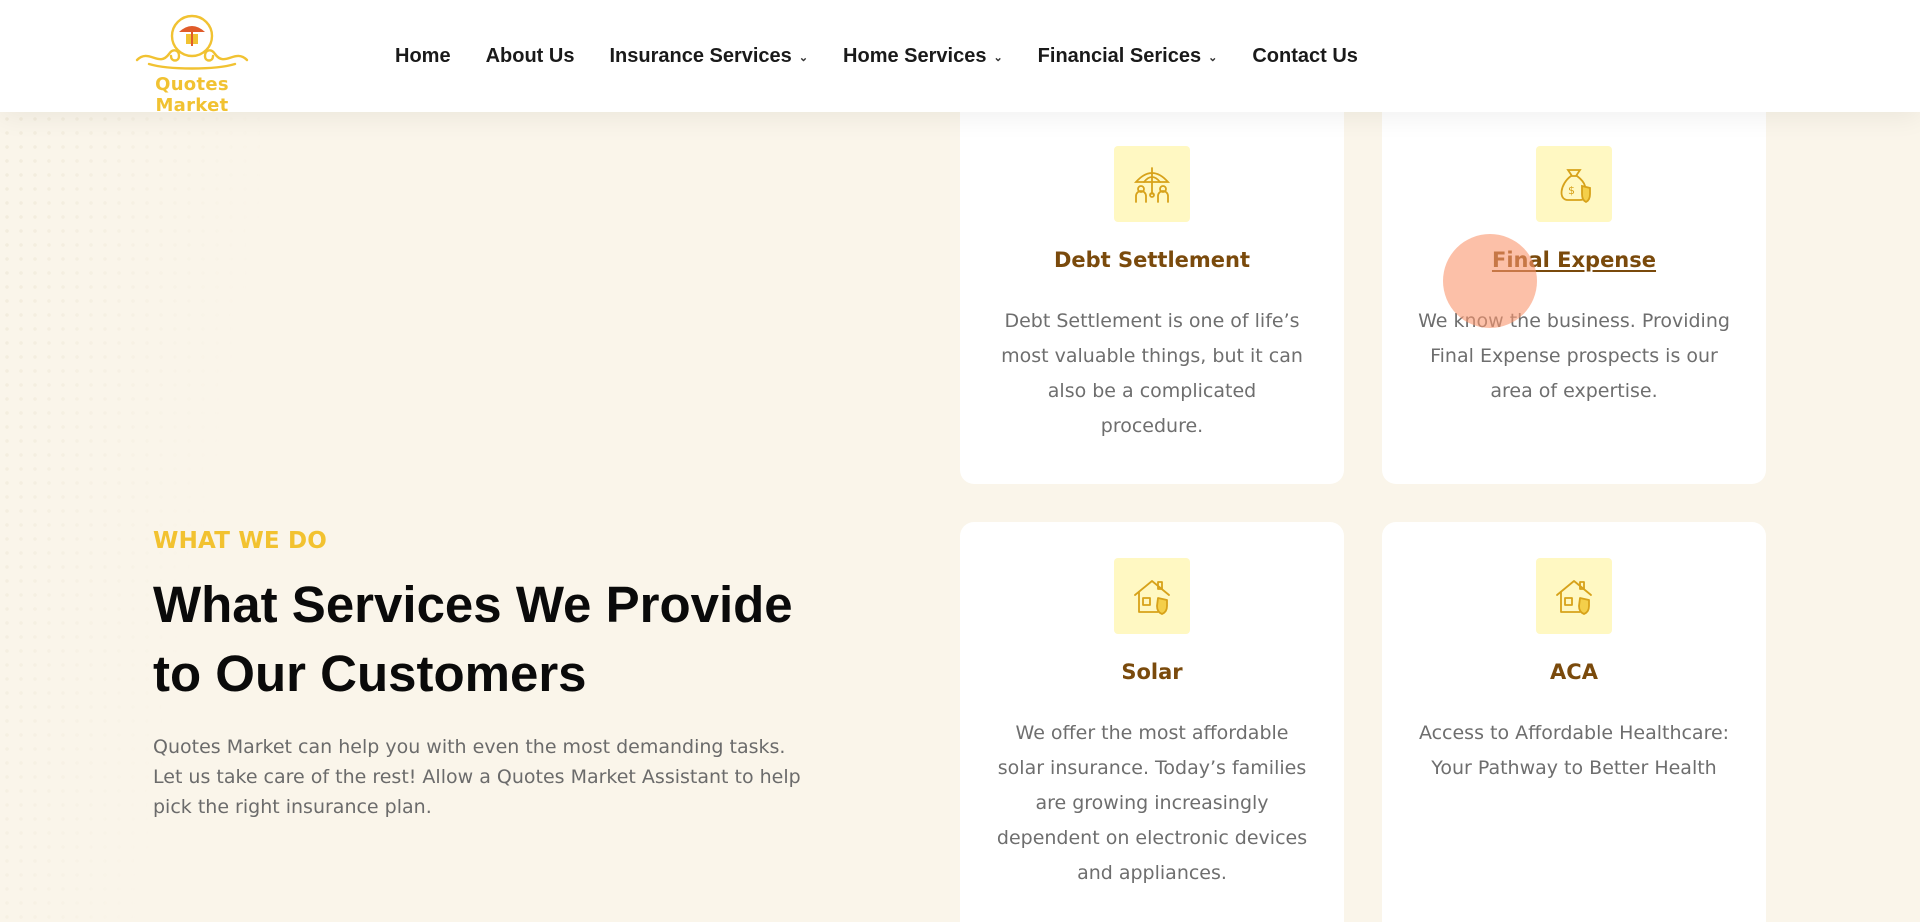 The height and width of the screenshot is (922, 1920). I want to click on section-eyebrow: WHAT WE DO, so click(240, 541).